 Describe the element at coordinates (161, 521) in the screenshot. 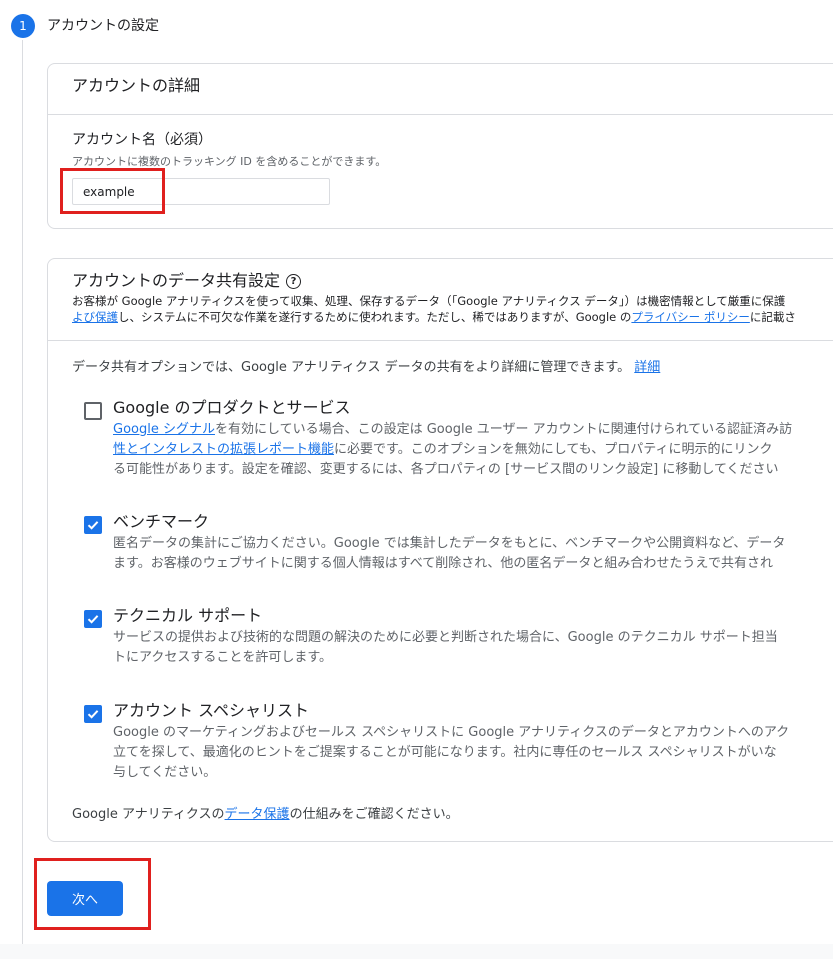

I see `option-title: ベンチマーク` at that location.